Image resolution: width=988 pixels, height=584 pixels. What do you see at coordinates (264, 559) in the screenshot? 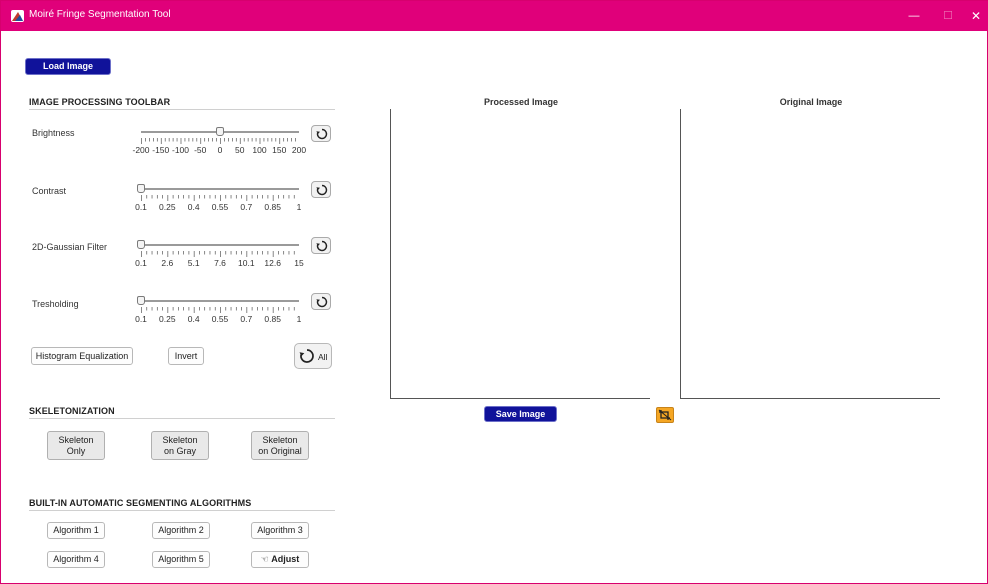
I see `hand-pointer-icon: ☜` at bounding box center [264, 559].